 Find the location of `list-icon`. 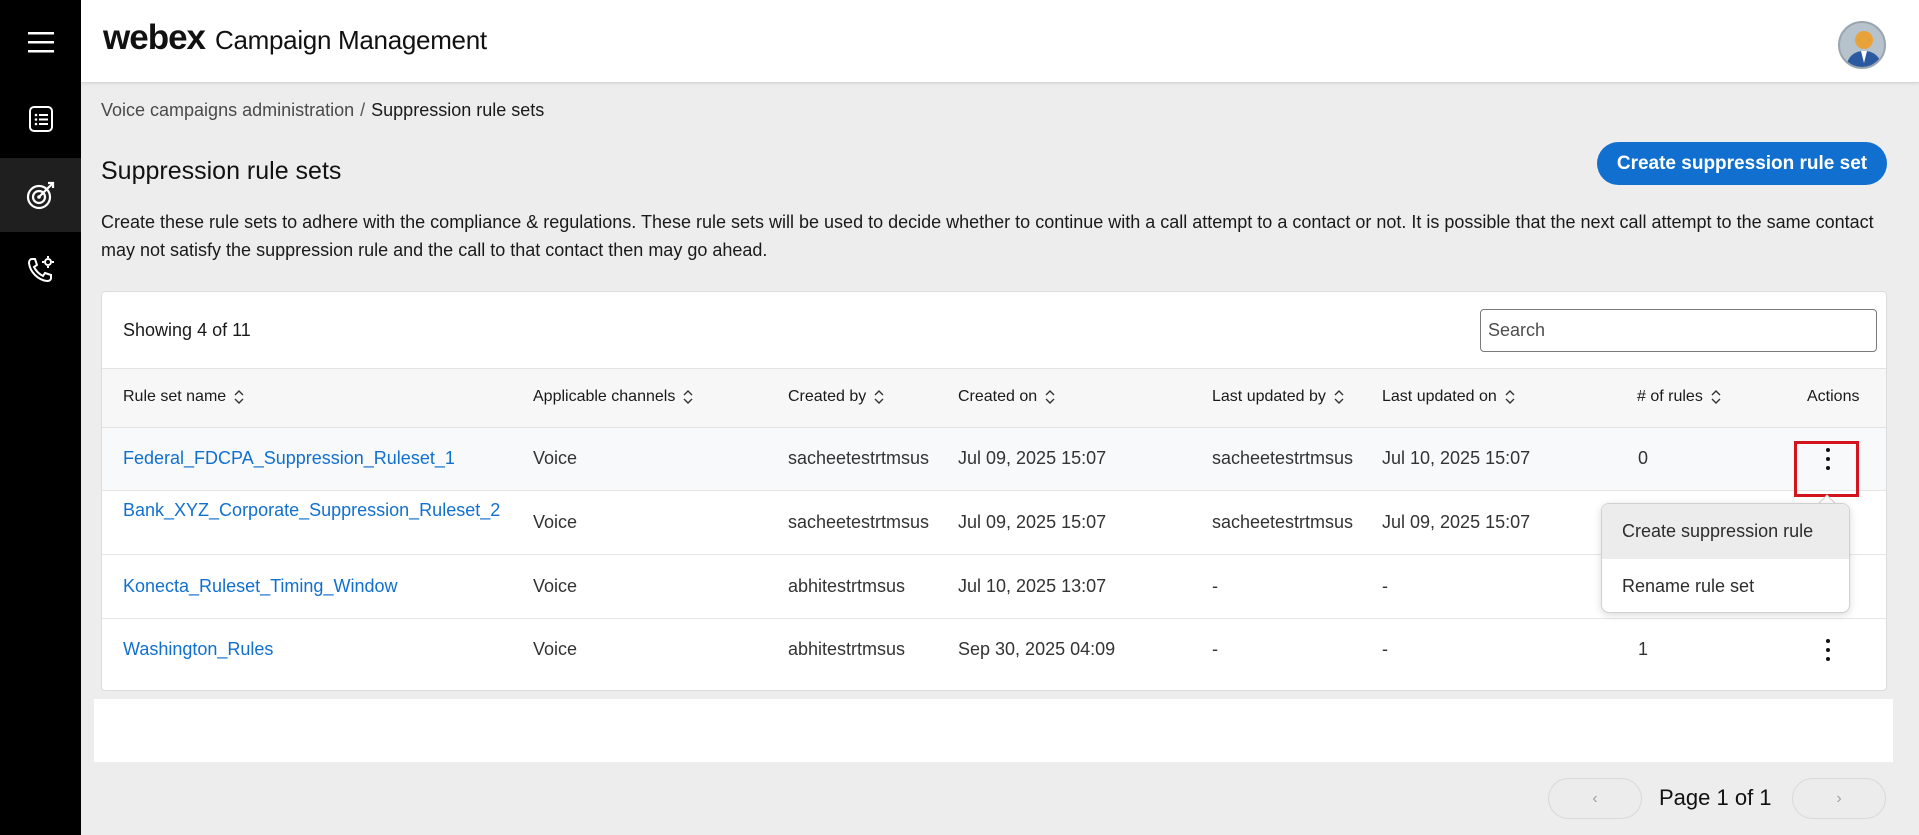

list-icon is located at coordinates (40, 119).